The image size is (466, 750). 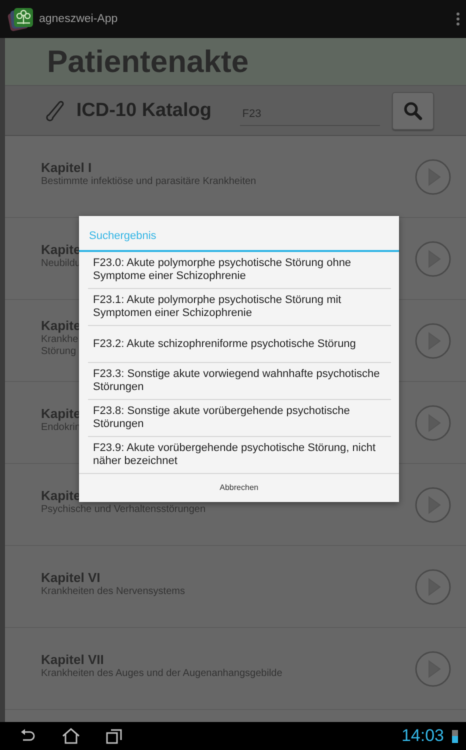 I want to click on result-item: F23.1: Akute polymorphe psychotische Störung mit Symptomen einer Schizophrenie, so click(x=239, y=307).